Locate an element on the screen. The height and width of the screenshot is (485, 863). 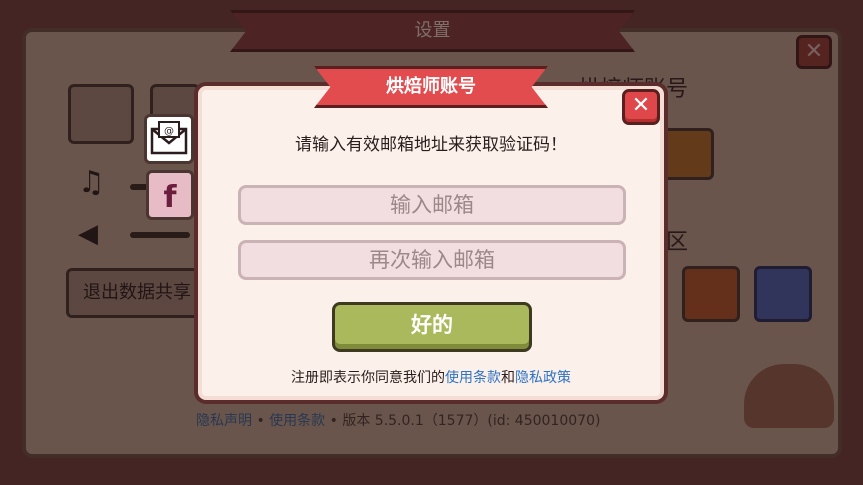
close-icon: ✕ is located at coordinates (641, 107).